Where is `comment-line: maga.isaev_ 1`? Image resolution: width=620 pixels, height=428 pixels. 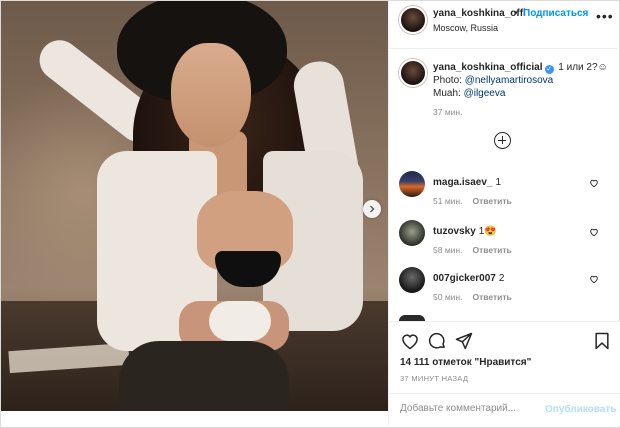
comment-line: maga.isaev_ 1 is located at coordinates (467, 182).